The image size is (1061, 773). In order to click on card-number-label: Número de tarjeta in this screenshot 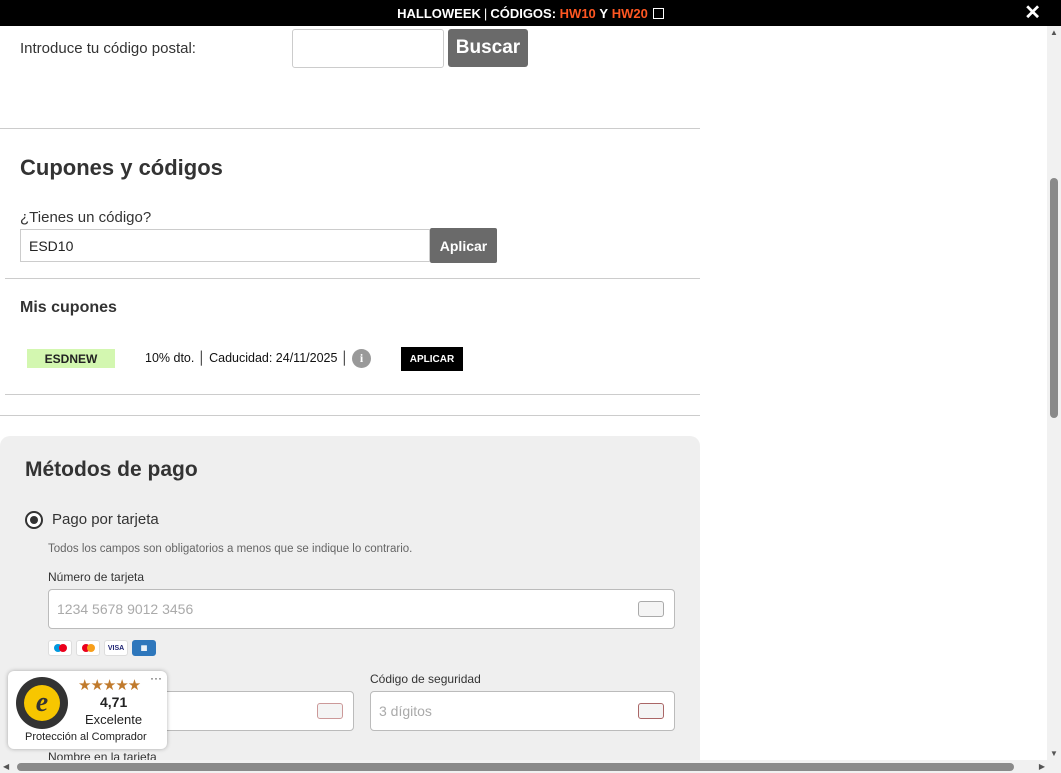, I will do `click(96, 577)`.